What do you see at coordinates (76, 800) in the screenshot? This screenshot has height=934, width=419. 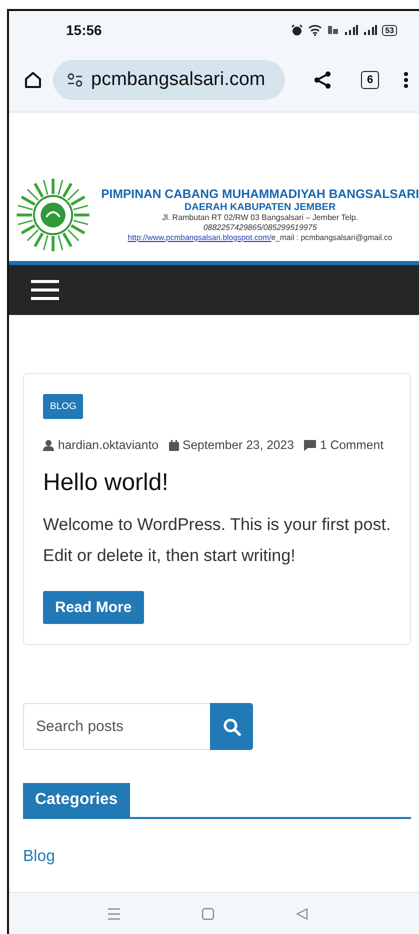 I see `widget-heading: Categories` at bounding box center [76, 800].